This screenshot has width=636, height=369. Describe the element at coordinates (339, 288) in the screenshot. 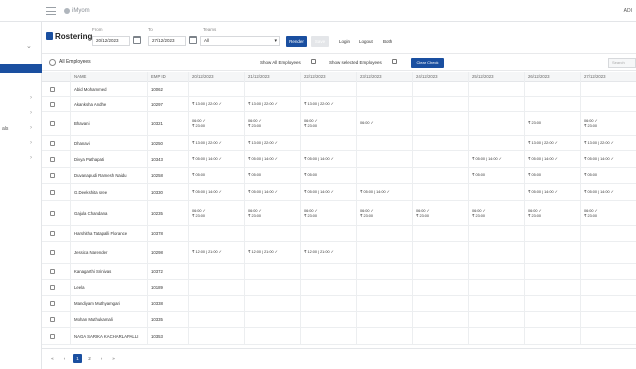

I see `table-row: Leela 10189` at that location.